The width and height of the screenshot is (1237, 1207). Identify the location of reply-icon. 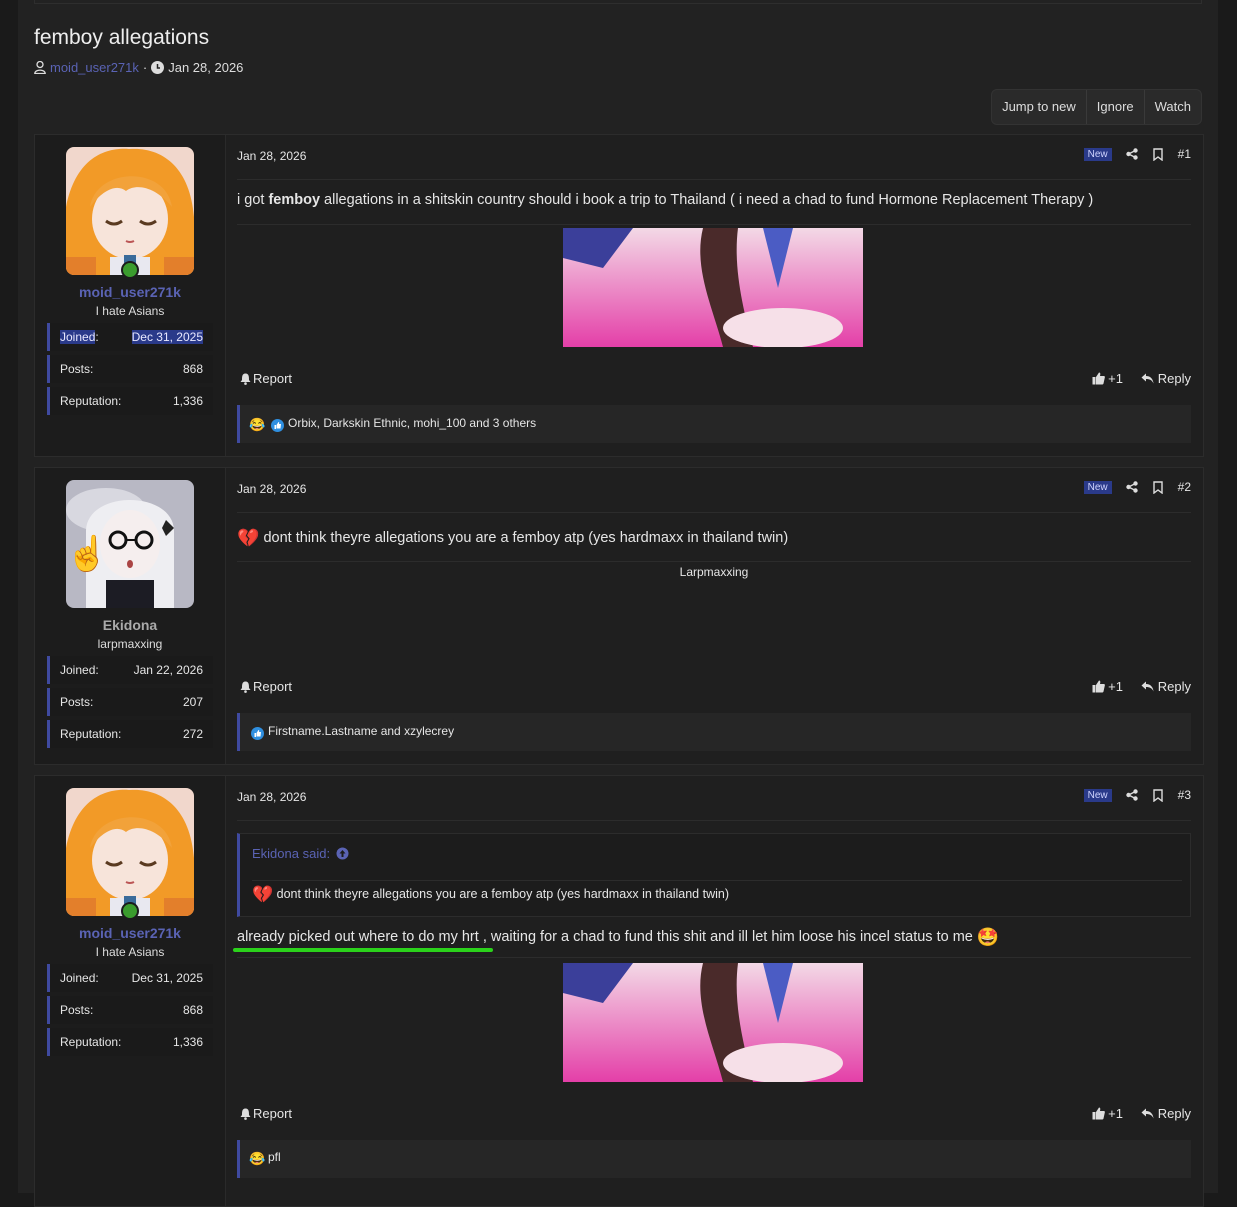
(1147, 378).